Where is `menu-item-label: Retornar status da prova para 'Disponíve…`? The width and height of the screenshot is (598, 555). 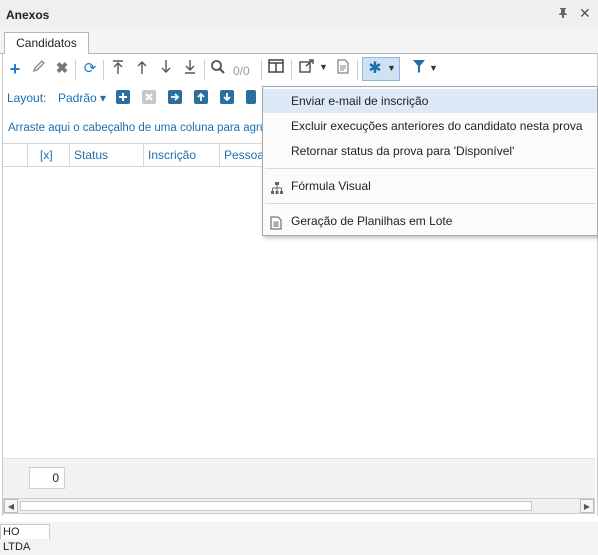
menu-item-label: Retornar status da prova para 'Disponíve… is located at coordinates (403, 151).